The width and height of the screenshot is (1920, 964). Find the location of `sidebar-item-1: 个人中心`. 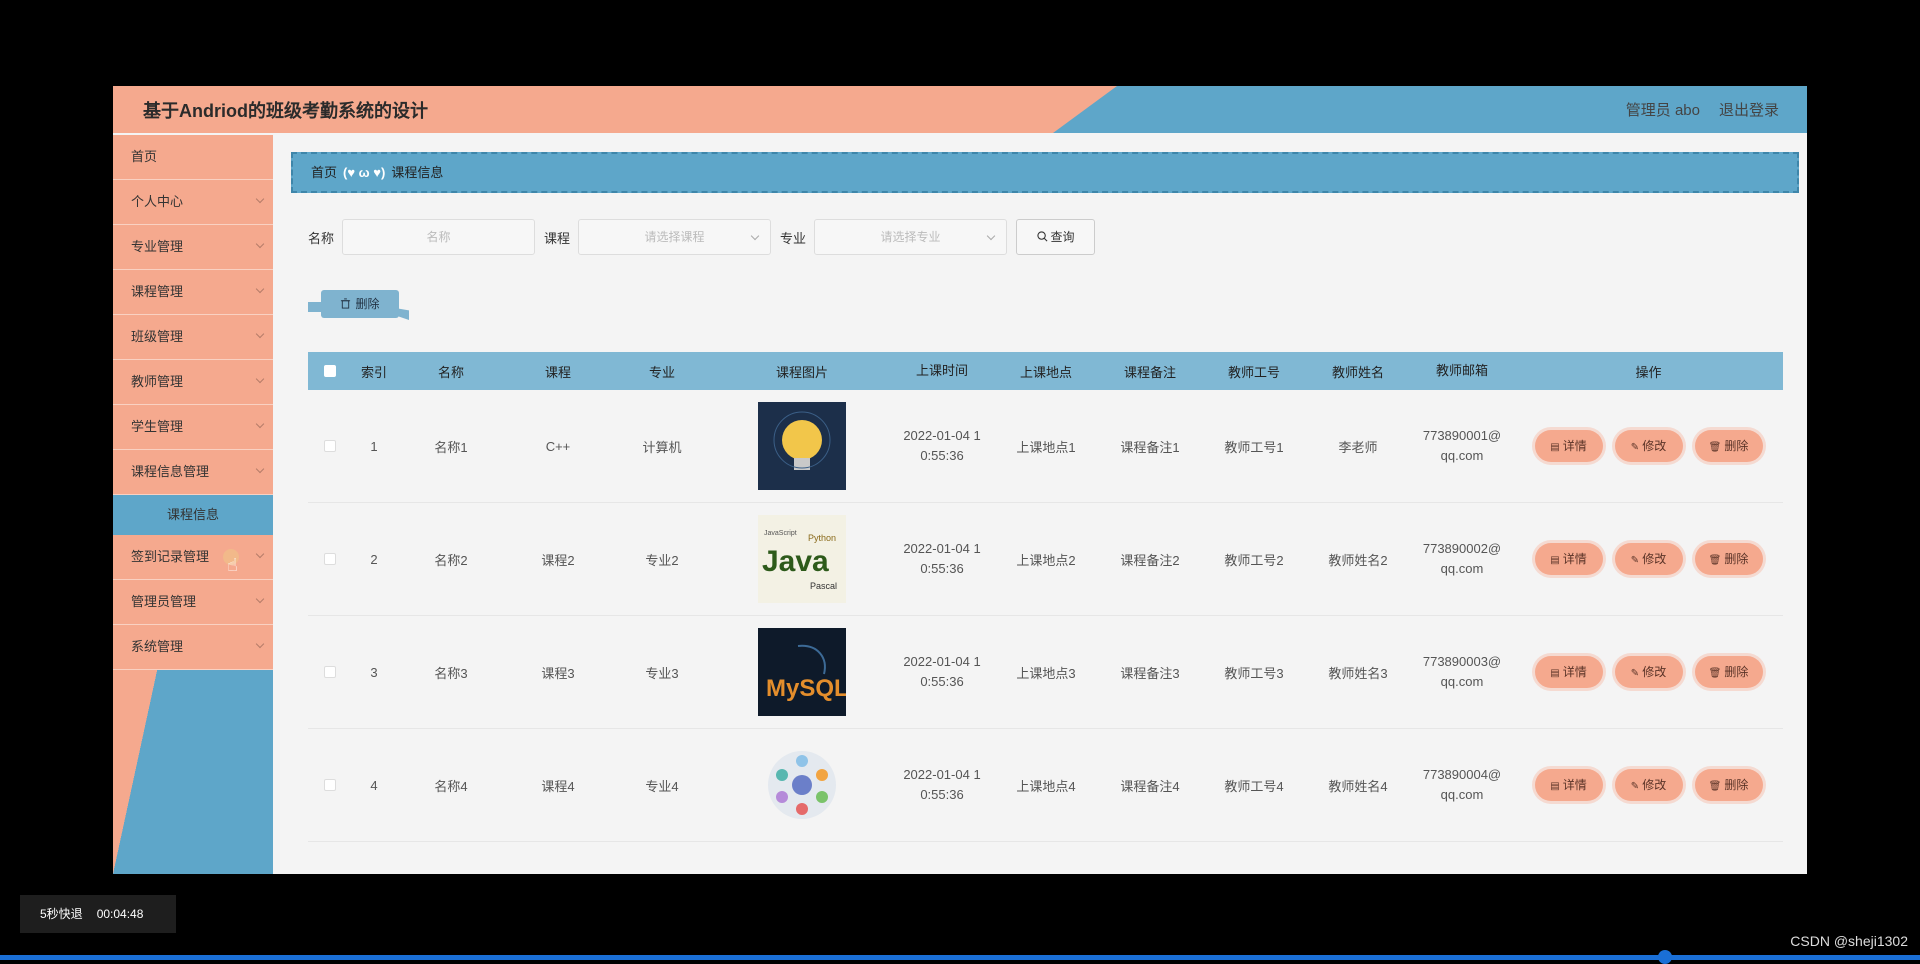

sidebar-item-1: 个人中心 is located at coordinates (193, 202).